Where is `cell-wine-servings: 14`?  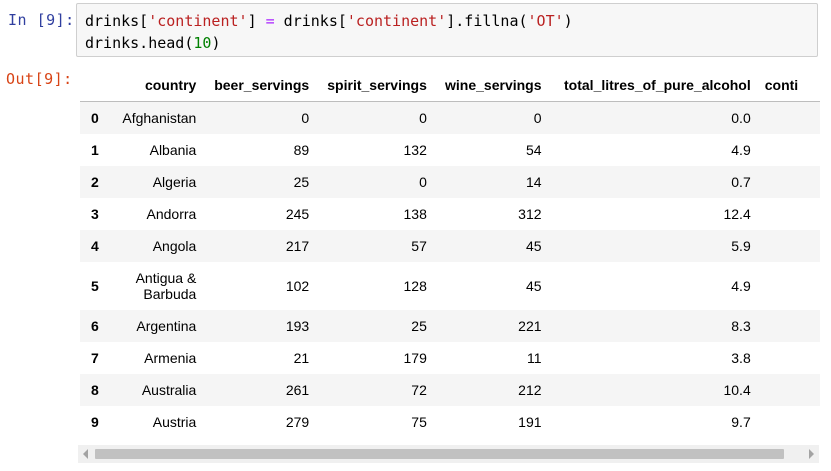 cell-wine-servings: 14 is located at coordinates (533, 181).